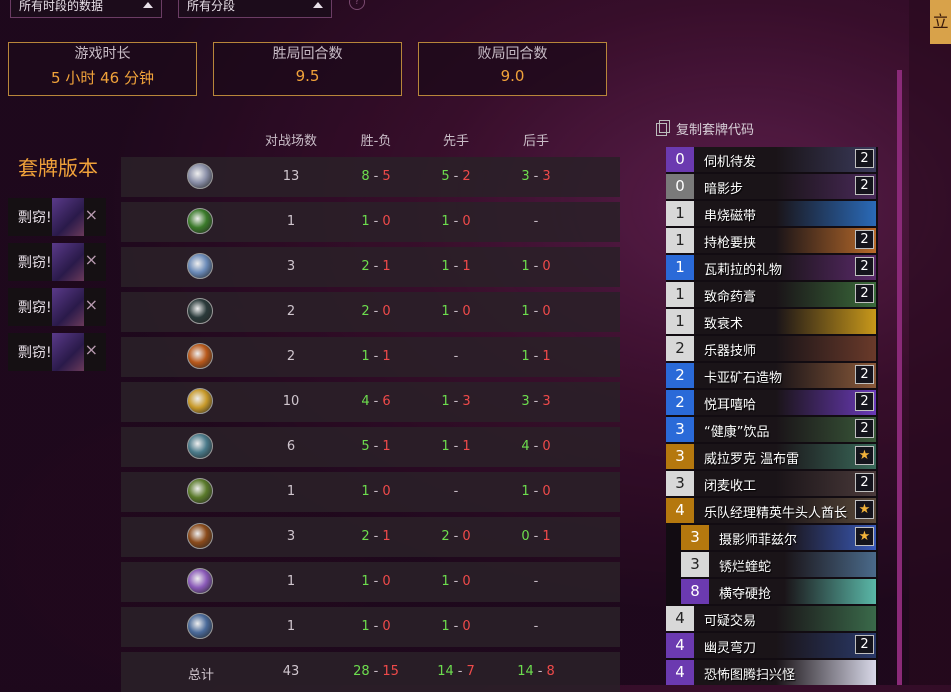  Describe the element at coordinates (778, 564) in the screenshot. I see `deck-card: 3 锈烂蝰蛇` at that location.